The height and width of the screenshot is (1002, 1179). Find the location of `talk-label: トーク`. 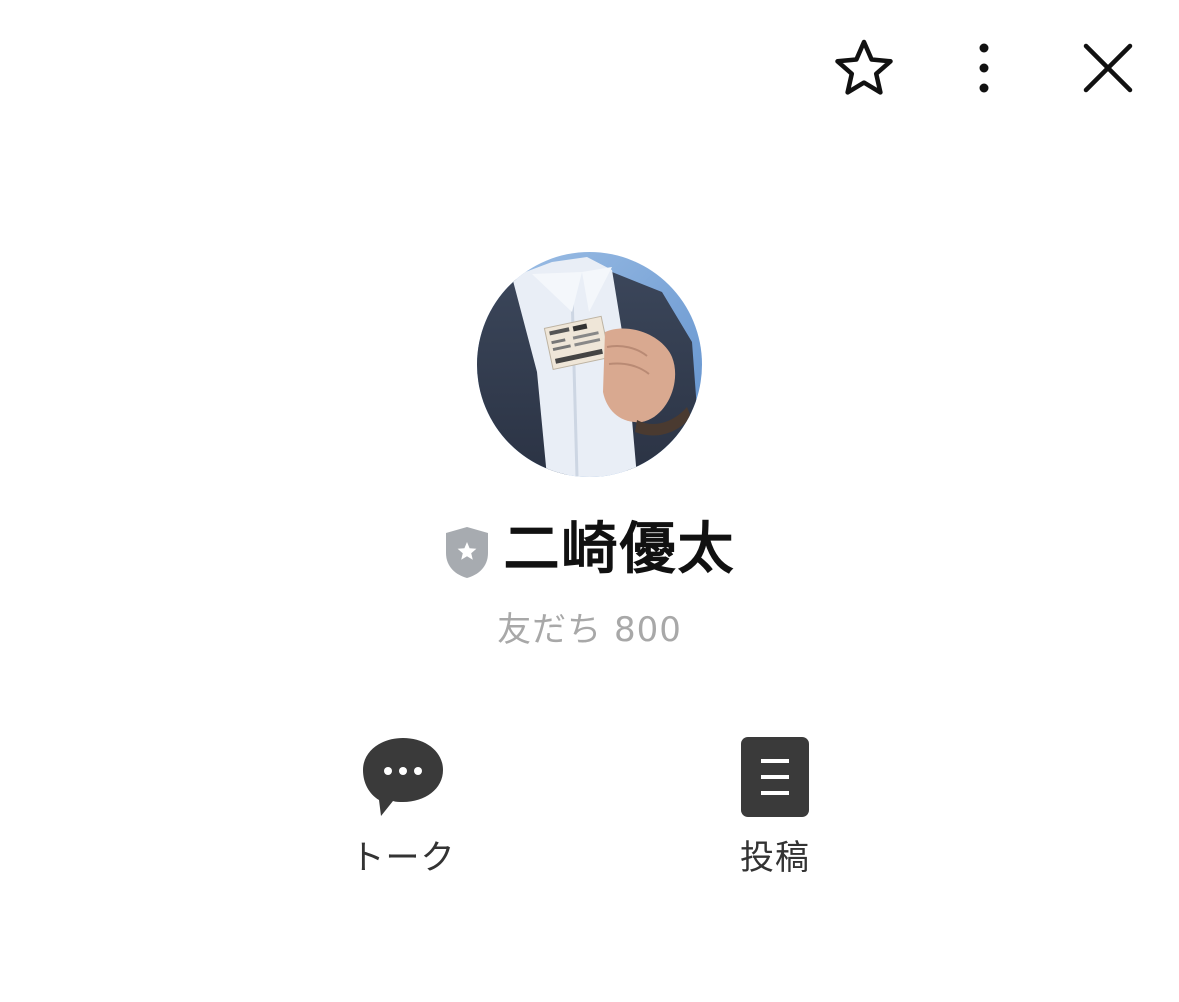

talk-label: トーク is located at coordinates (403, 858).